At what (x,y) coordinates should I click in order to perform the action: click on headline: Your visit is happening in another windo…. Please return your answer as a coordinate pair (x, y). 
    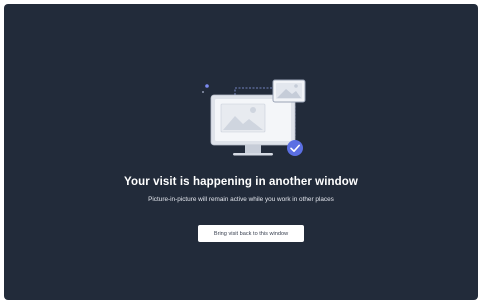
    Looking at the image, I should click on (241, 182).